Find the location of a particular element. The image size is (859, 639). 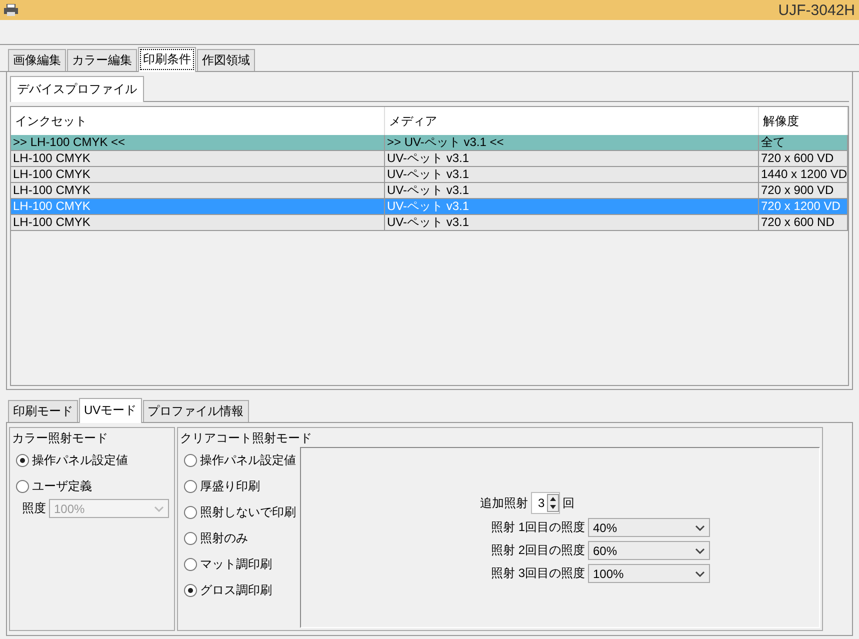

count-spinner: 3 is located at coordinates (545, 503).